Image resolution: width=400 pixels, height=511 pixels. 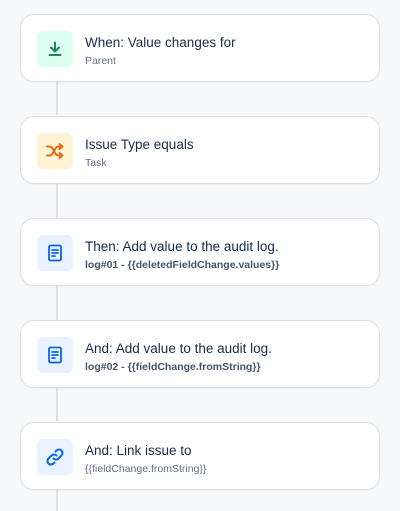 What do you see at coordinates (55, 49) in the screenshot?
I see `download-arrow-icon` at bounding box center [55, 49].